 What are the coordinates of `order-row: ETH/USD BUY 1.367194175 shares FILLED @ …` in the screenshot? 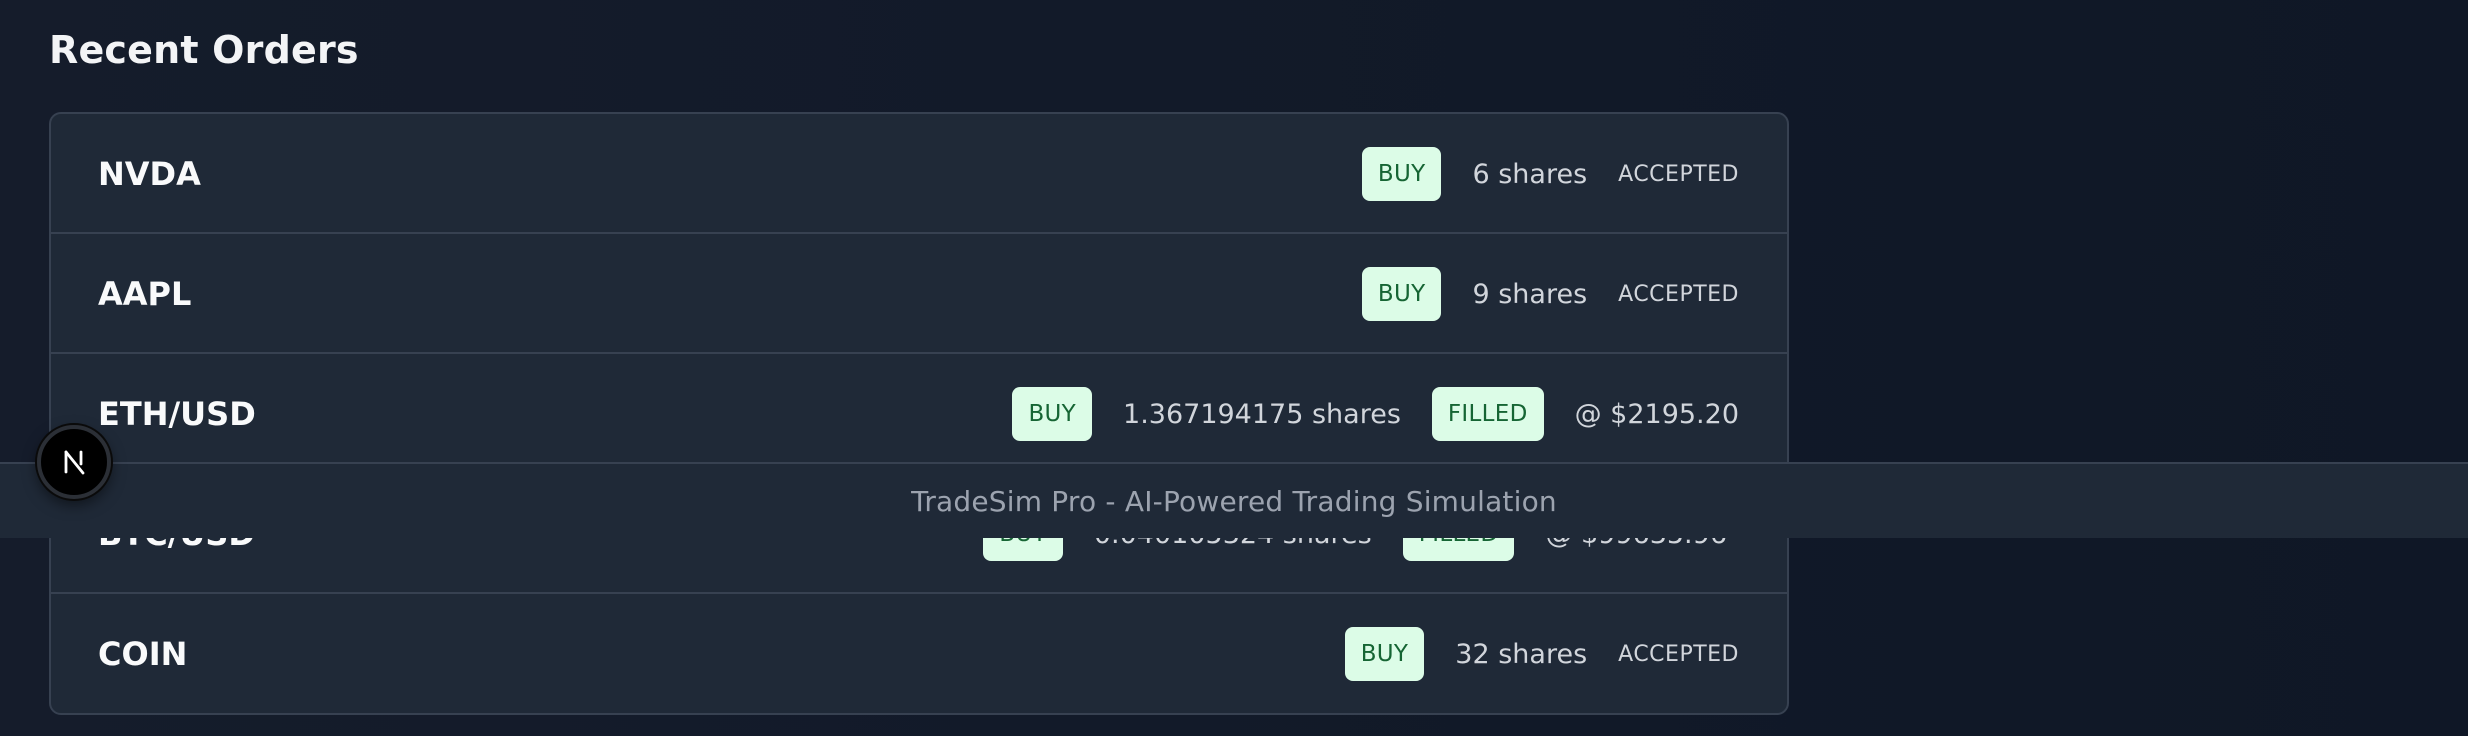 It's located at (919, 414).